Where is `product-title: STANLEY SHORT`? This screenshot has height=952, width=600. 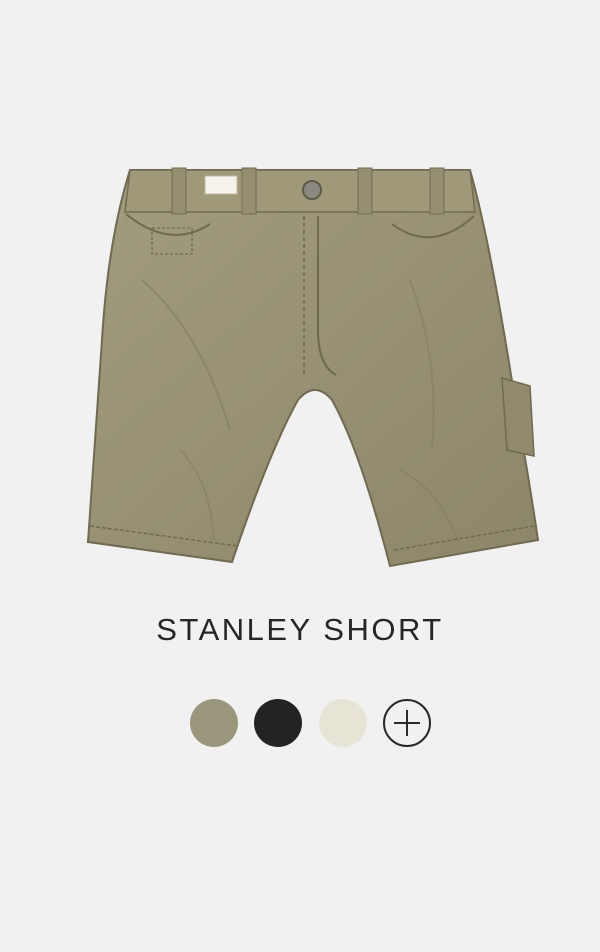
product-title: STANLEY SHORT is located at coordinates (300, 630).